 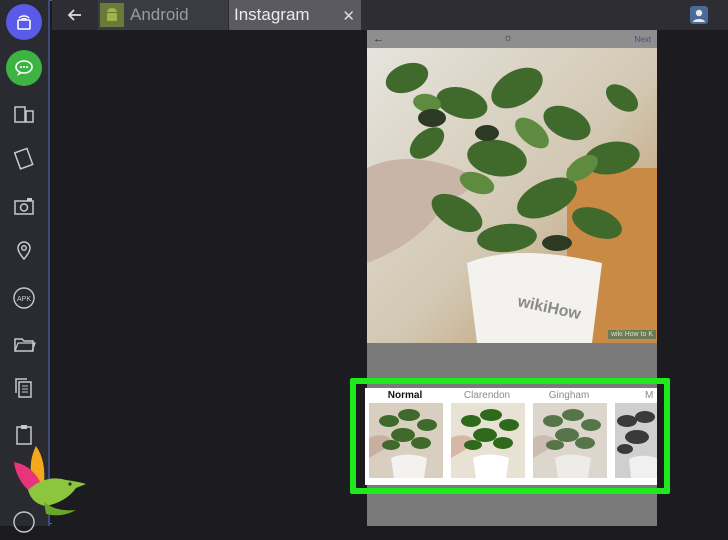 I want to click on back-arrow-icon, so click(x=75, y=15).